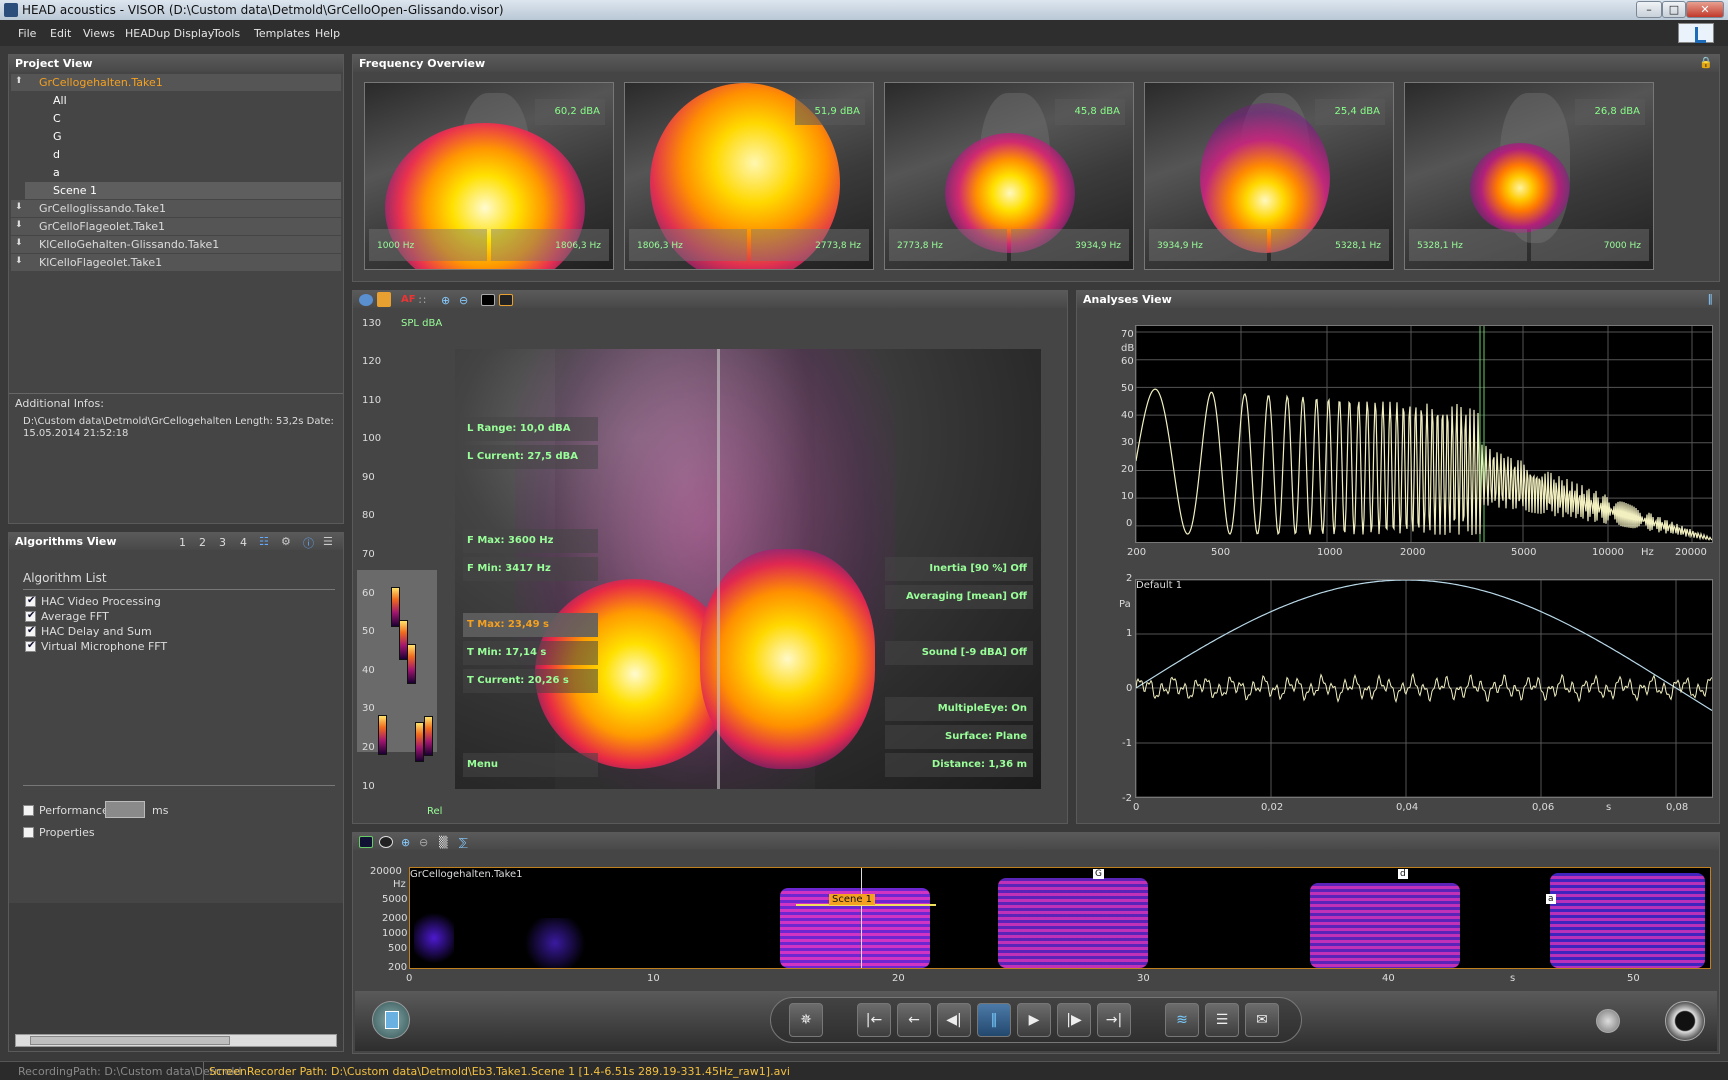 Image resolution: width=1728 pixels, height=1080 pixels. Describe the element at coordinates (489, 176) in the screenshot. I see `frequency-thumb: 60,2 dBA 1000 Hz 1806,3 Hz` at that location.